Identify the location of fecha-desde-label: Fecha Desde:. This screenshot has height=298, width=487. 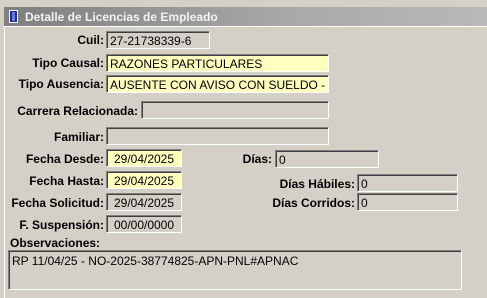
(64, 159).